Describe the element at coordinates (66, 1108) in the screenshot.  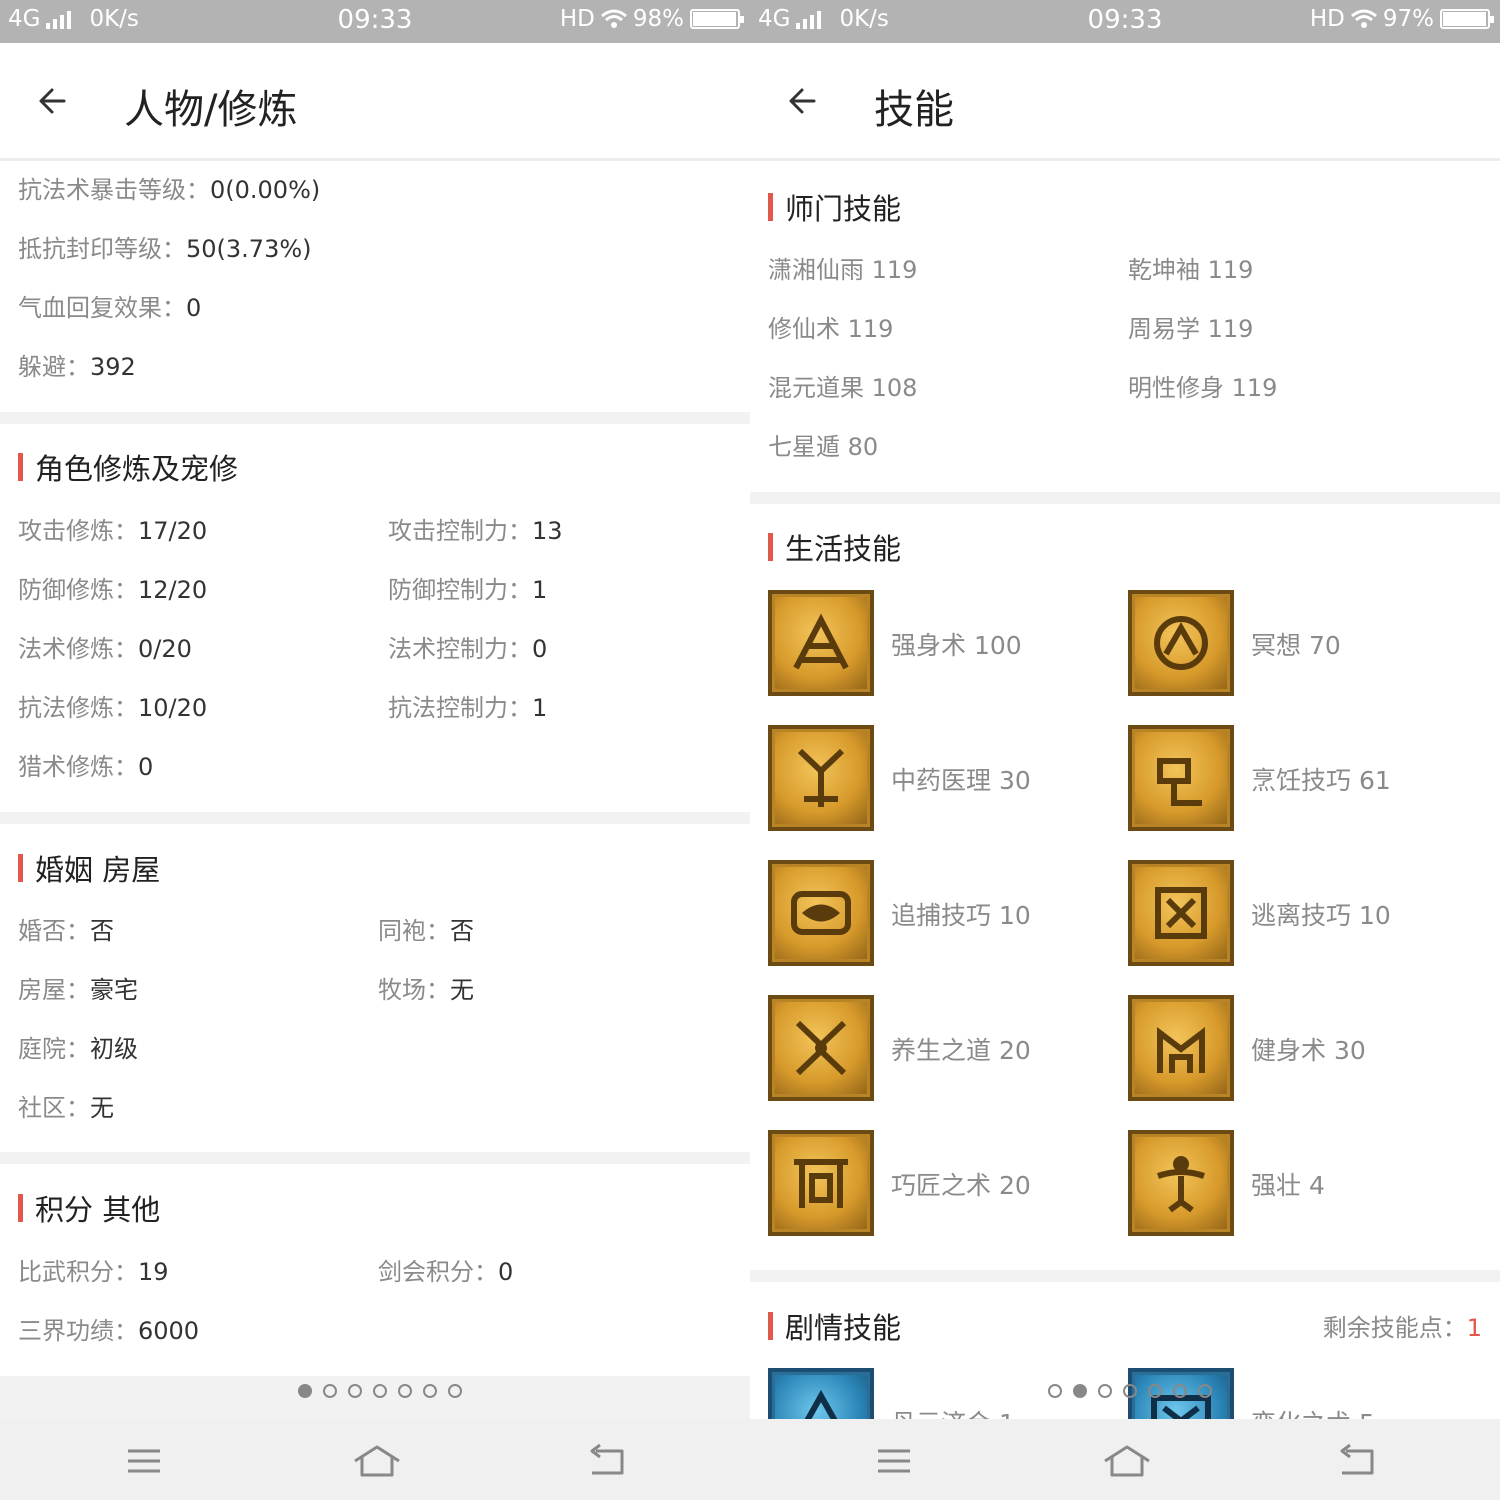
I see `marriage-row: 社区：无` at that location.